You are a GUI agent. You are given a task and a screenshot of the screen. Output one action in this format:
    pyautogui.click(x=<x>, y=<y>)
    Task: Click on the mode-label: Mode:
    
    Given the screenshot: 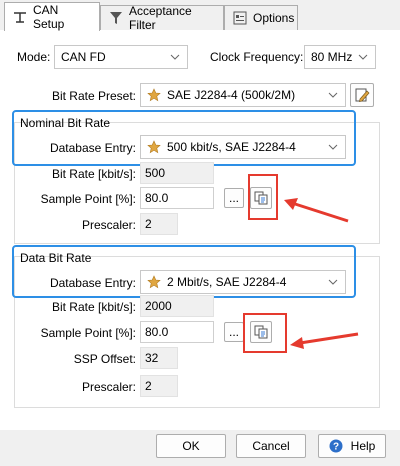 What is the action you would take?
    pyautogui.click(x=34, y=57)
    